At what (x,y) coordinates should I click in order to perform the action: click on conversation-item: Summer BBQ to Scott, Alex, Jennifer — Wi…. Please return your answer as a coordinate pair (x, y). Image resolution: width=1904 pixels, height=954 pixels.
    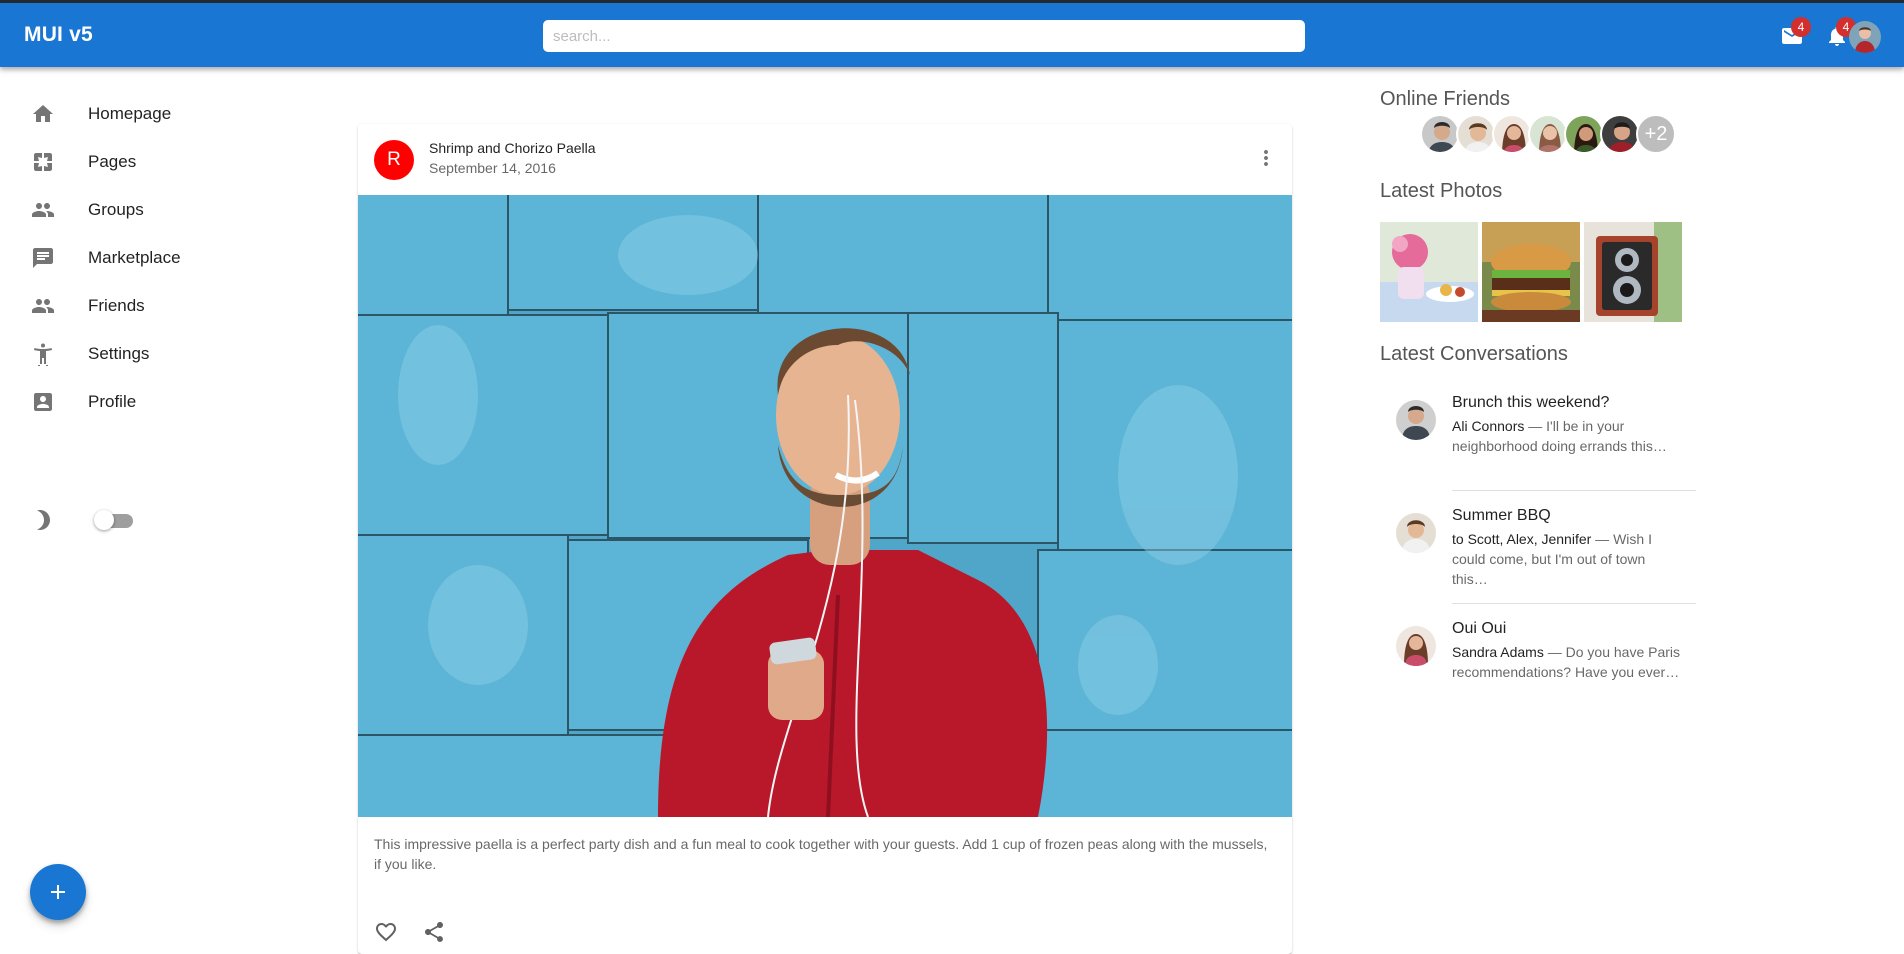
    Looking at the image, I should click on (1538, 547).